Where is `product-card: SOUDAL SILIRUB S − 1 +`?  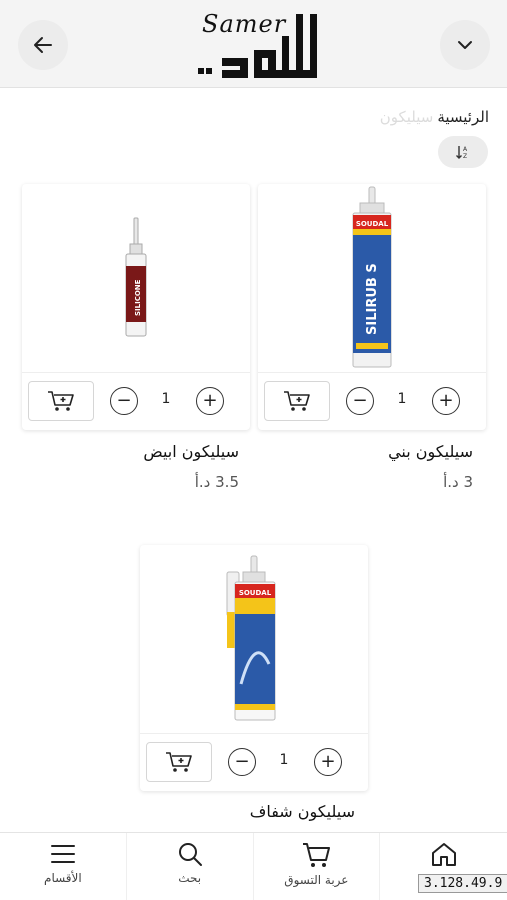 product-card: SOUDAL SILIRUB S − 1 + is located at coordinates (372, 307).